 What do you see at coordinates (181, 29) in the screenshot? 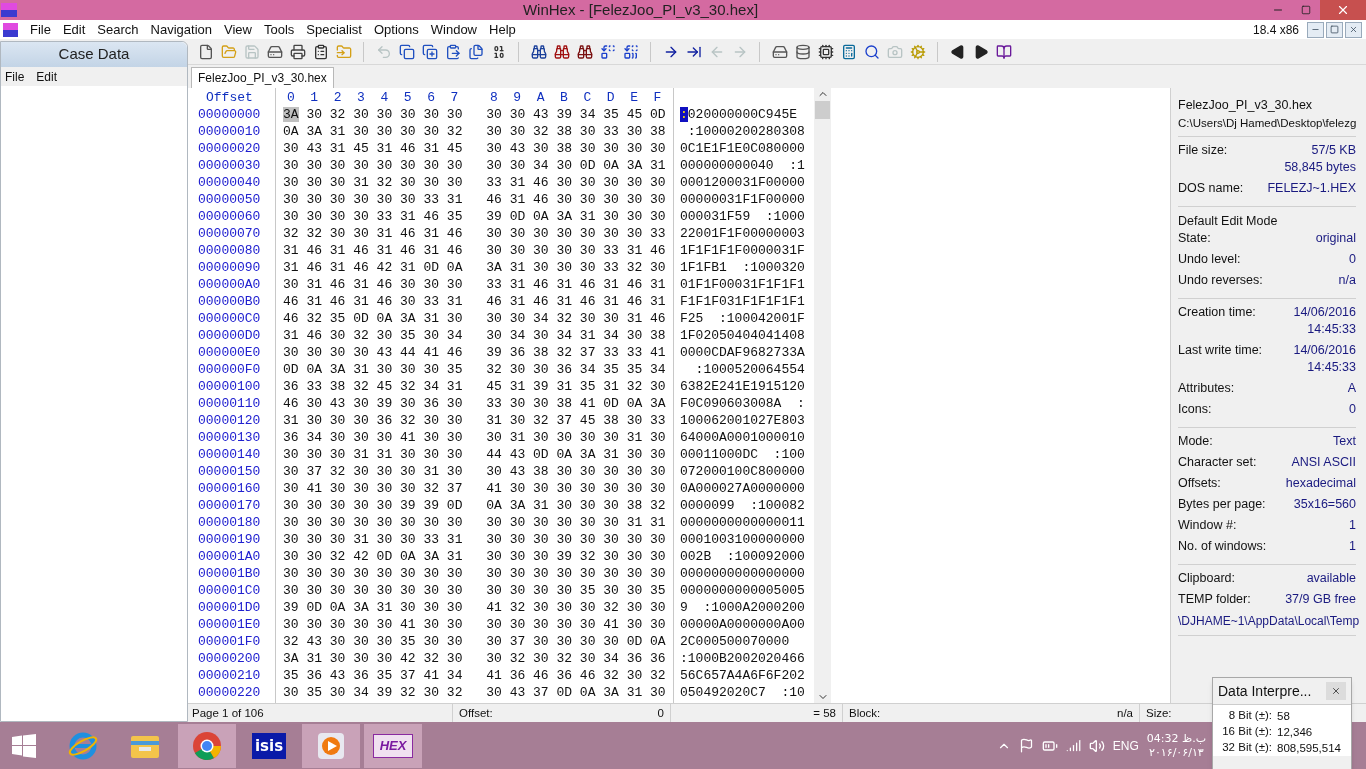
I see `menu-item: Navigation` at bounding box center [181, 29].